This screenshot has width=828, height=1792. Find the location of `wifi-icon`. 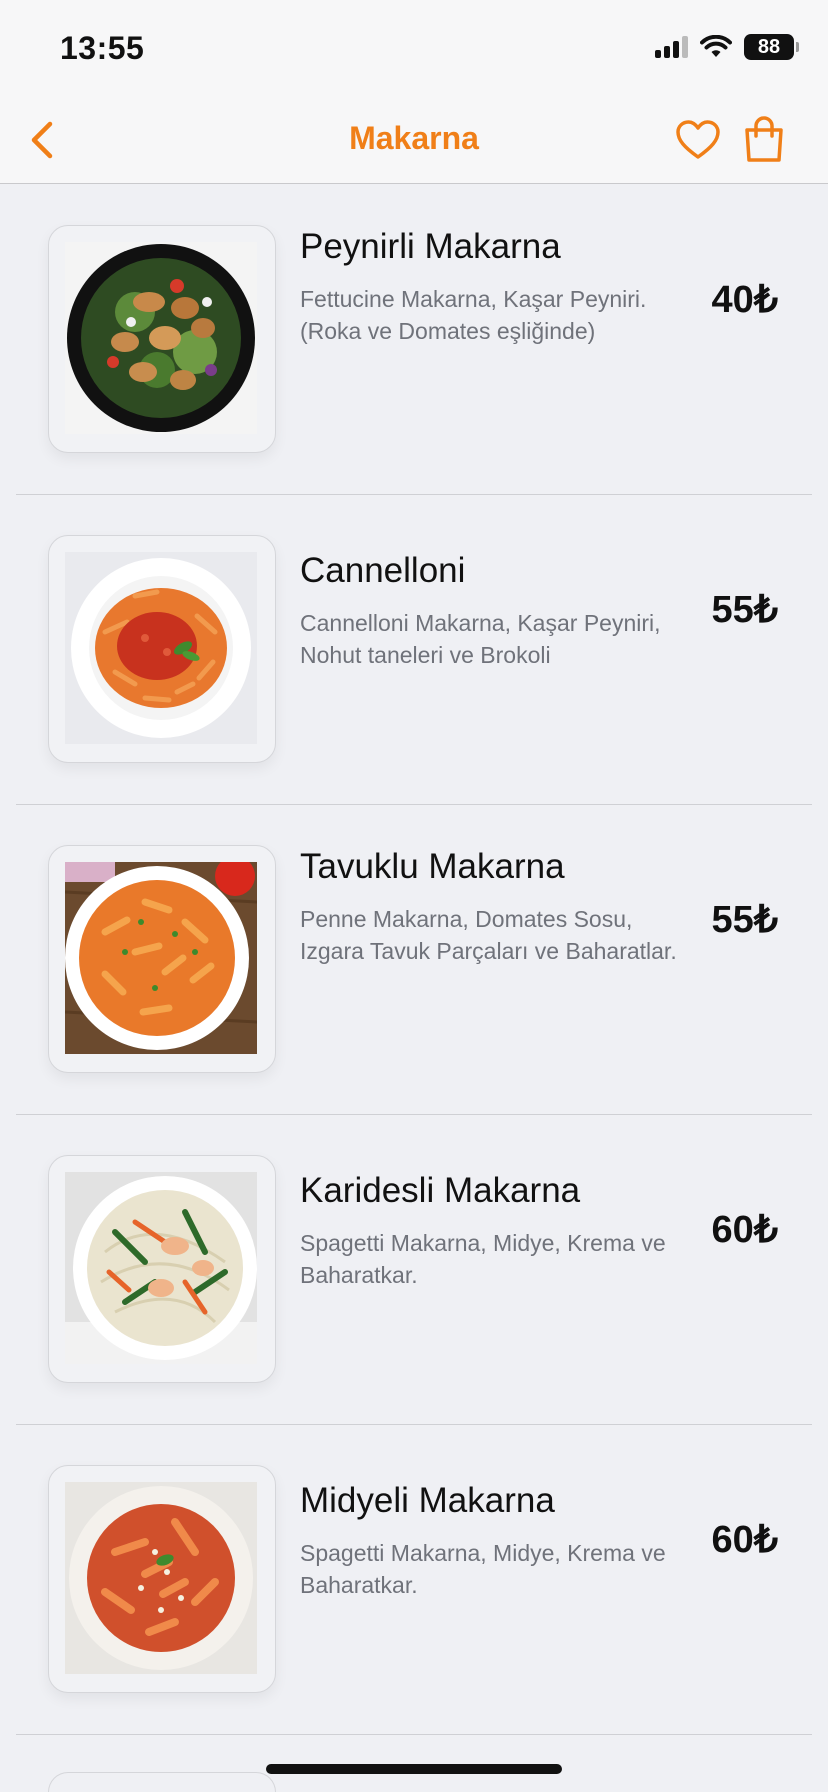

wifi-icon is located at coordinates (716, 46).